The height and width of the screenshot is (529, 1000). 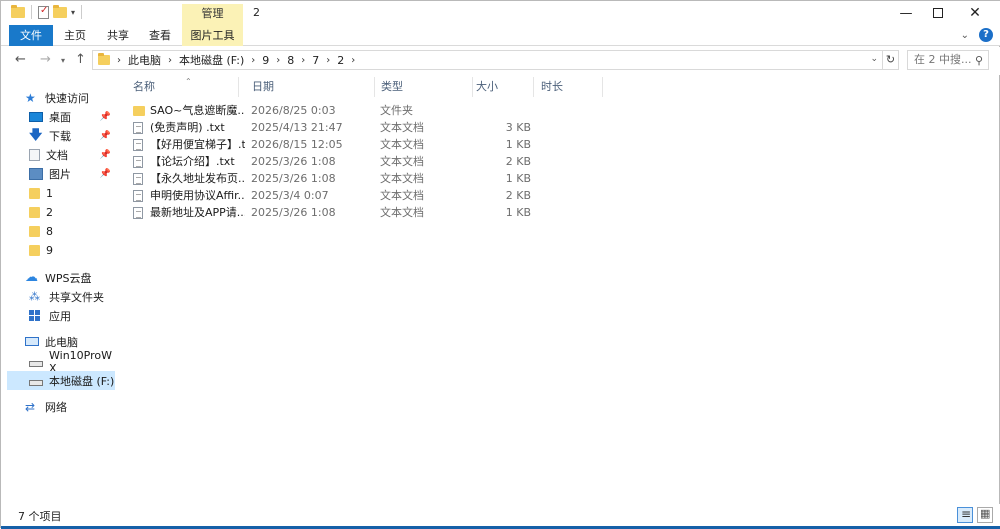 What do you see at coordinates (61, 154) in the screenshot?
I see `sidebar-item-documents: 文档 📌` at bounding box center [61, 154].